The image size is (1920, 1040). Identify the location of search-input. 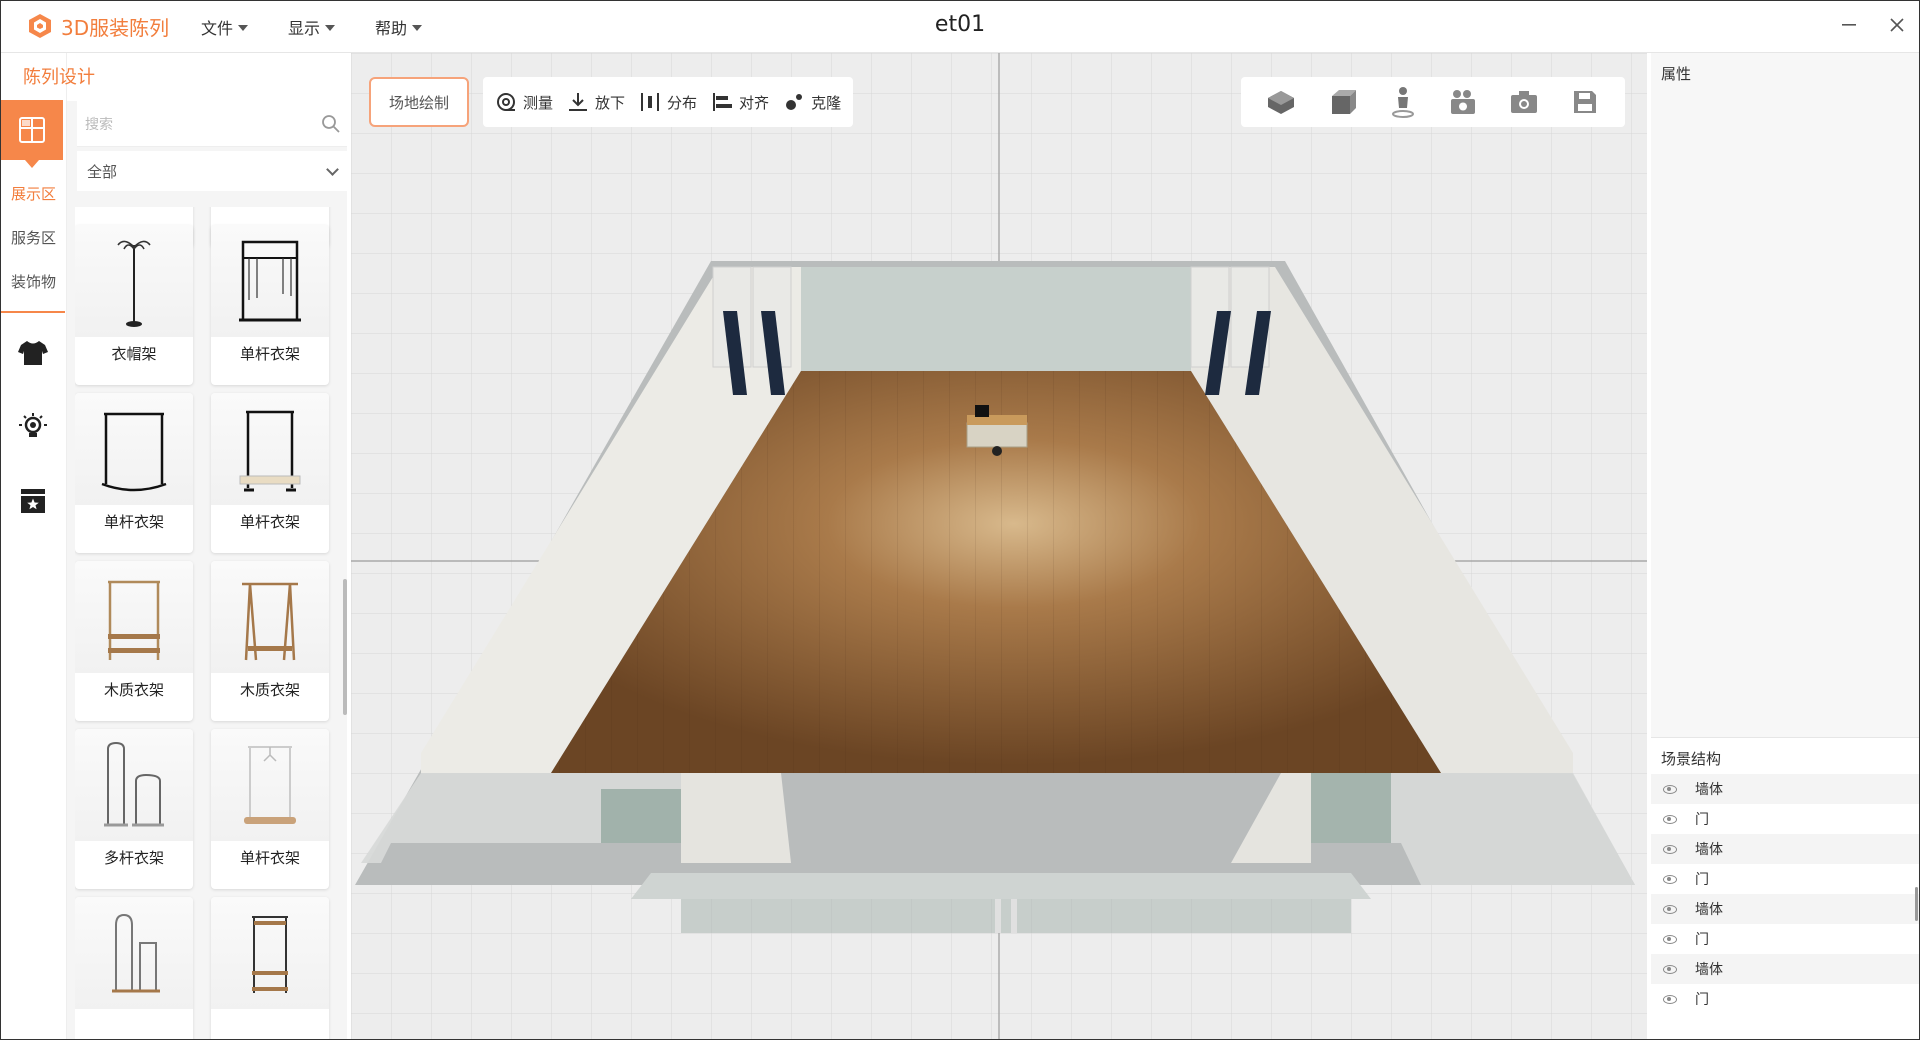
(195, 124).